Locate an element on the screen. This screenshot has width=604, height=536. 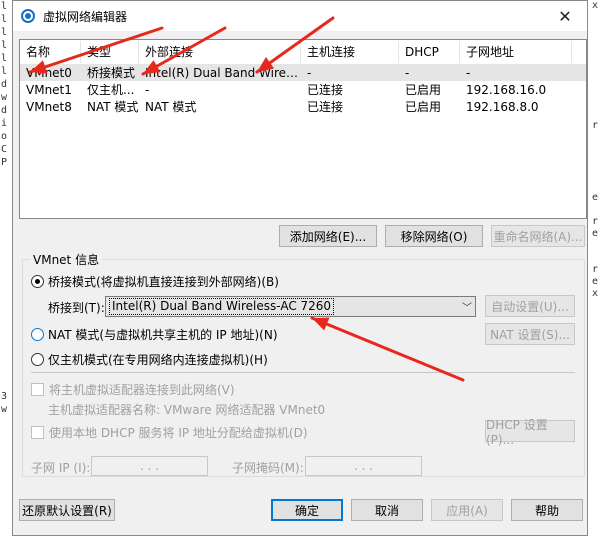
bridge-mode-label: 桥接模式(将虚拟机直接连接到外部网络)(B) is located at coordinates (163, 282).